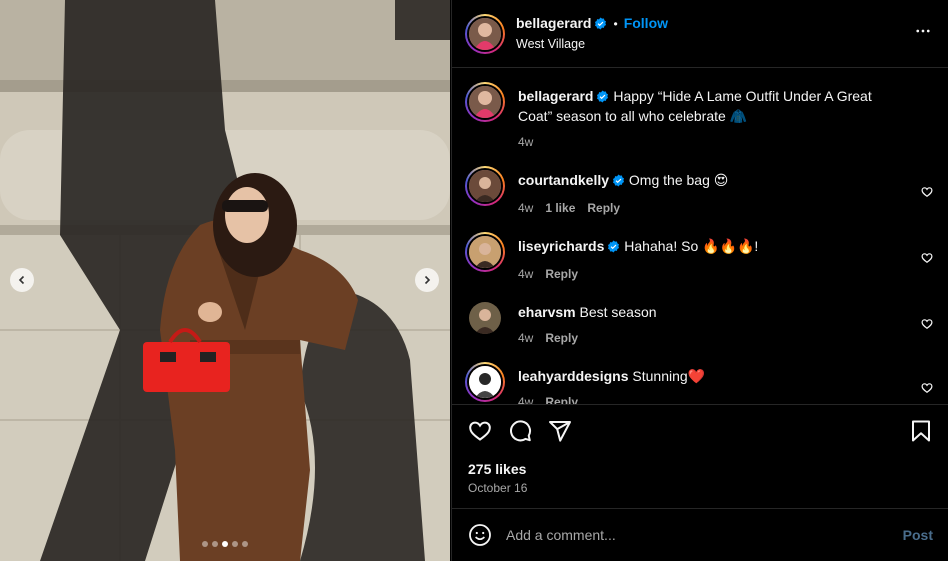 This screenshot has height=561, width=948. Describe the element at coordinates (592, 44) in the screenshot. I see `post-location: West Village` at that location.